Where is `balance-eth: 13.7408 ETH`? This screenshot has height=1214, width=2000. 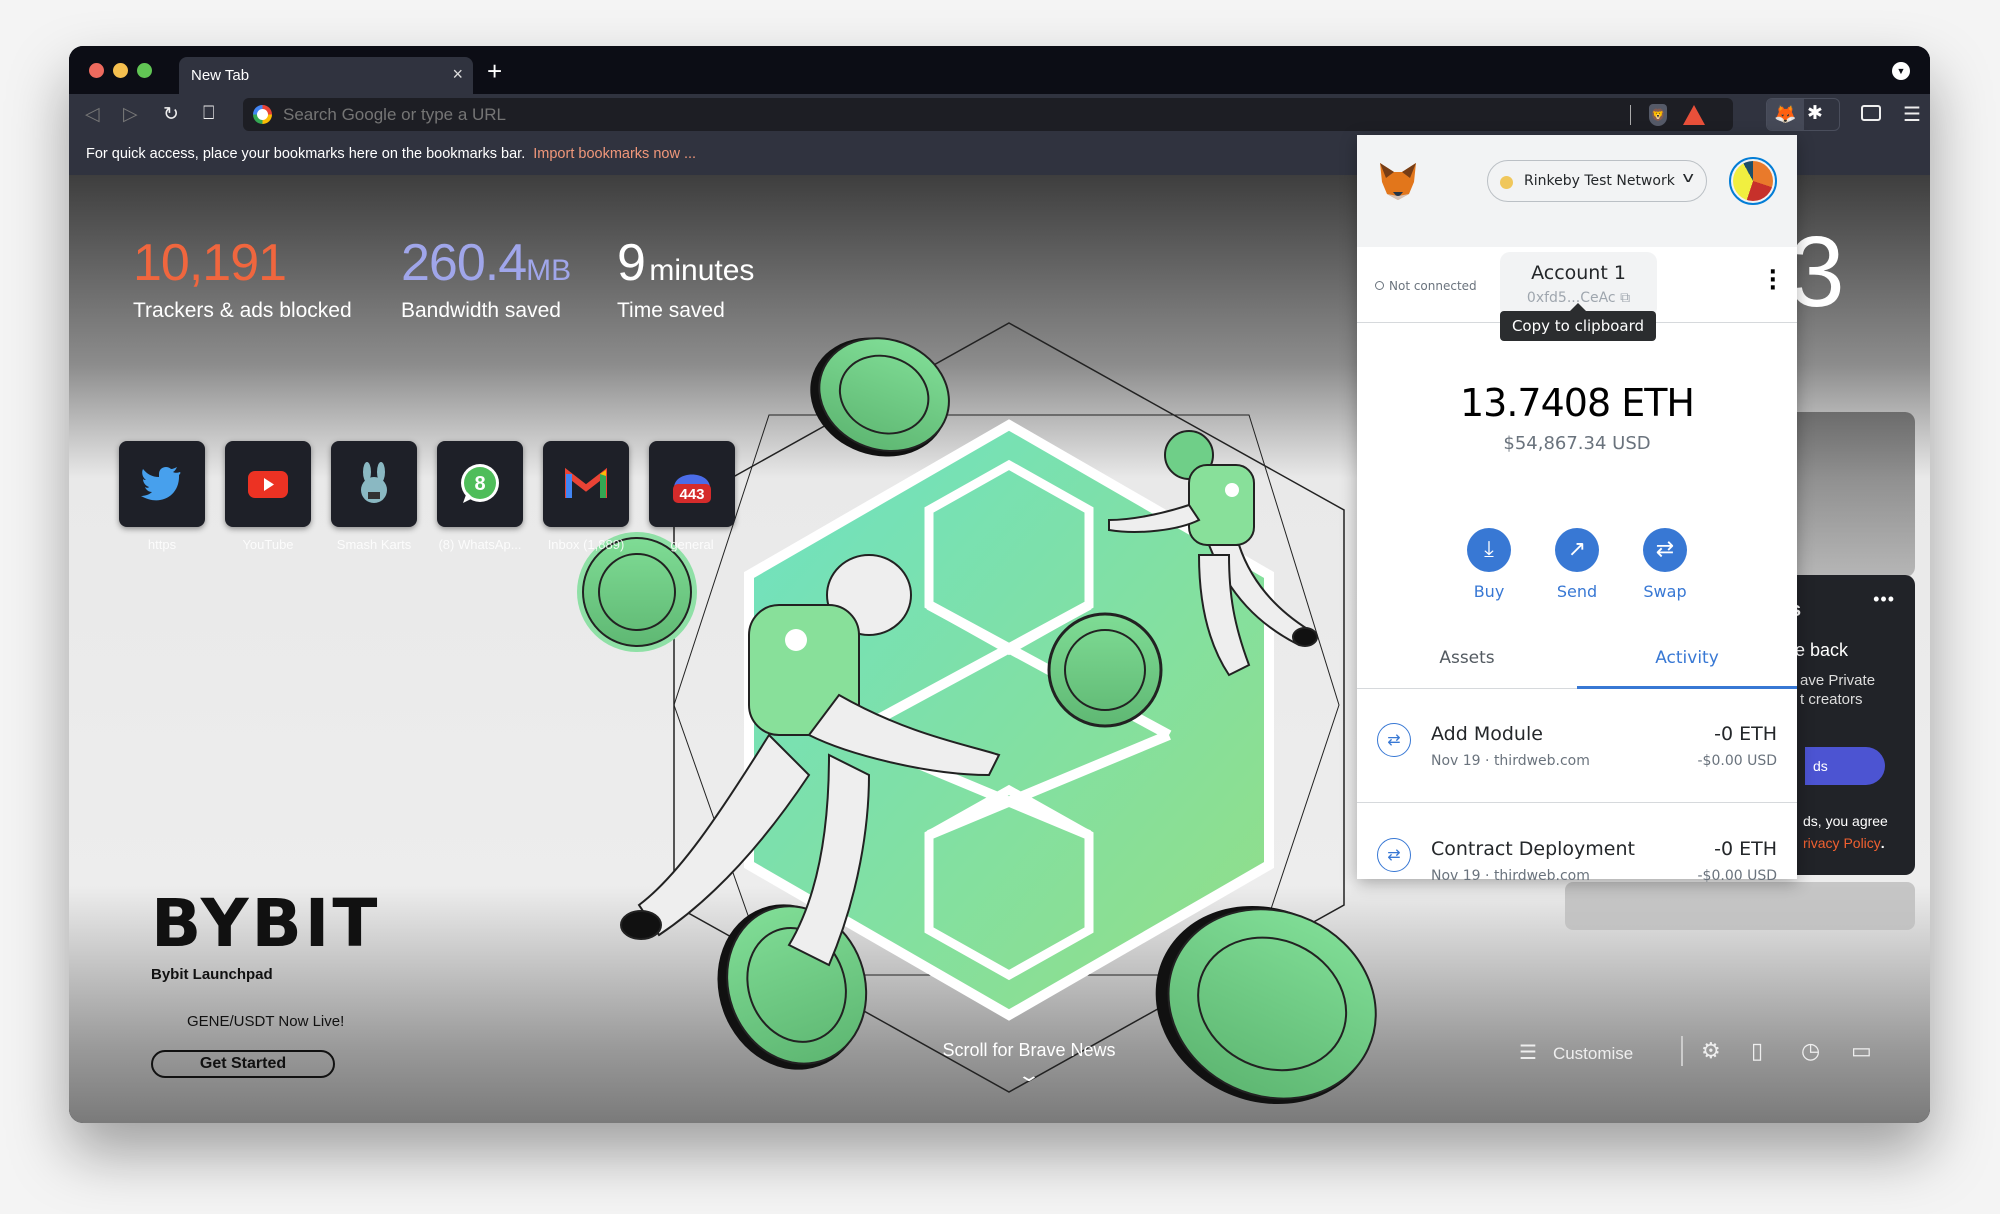
balance-eth: 13.7408 ETH is located at coordinates (1577, 403).